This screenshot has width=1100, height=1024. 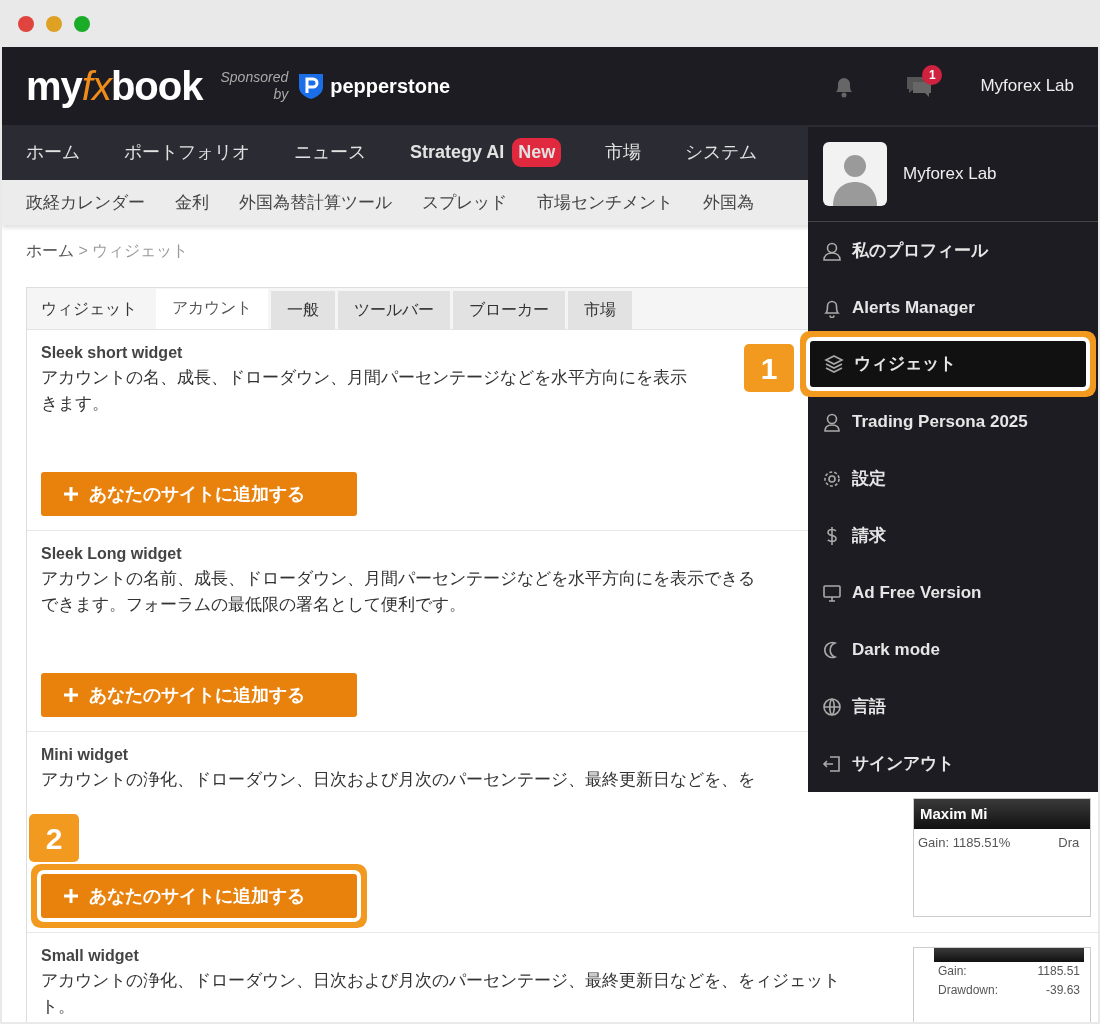 I want to click on nav-link: ポートフォリオ, so click(x=187, y=152).